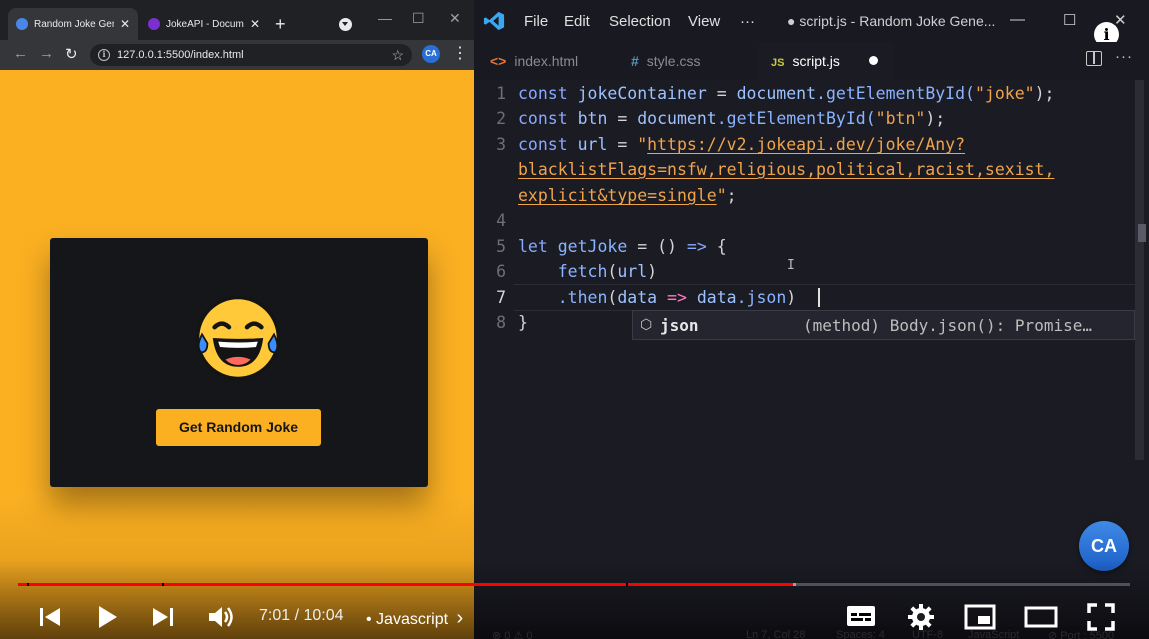 This screenshot has width=1149, height=639. I want to click on duration: 10:04, so click(323, 615).